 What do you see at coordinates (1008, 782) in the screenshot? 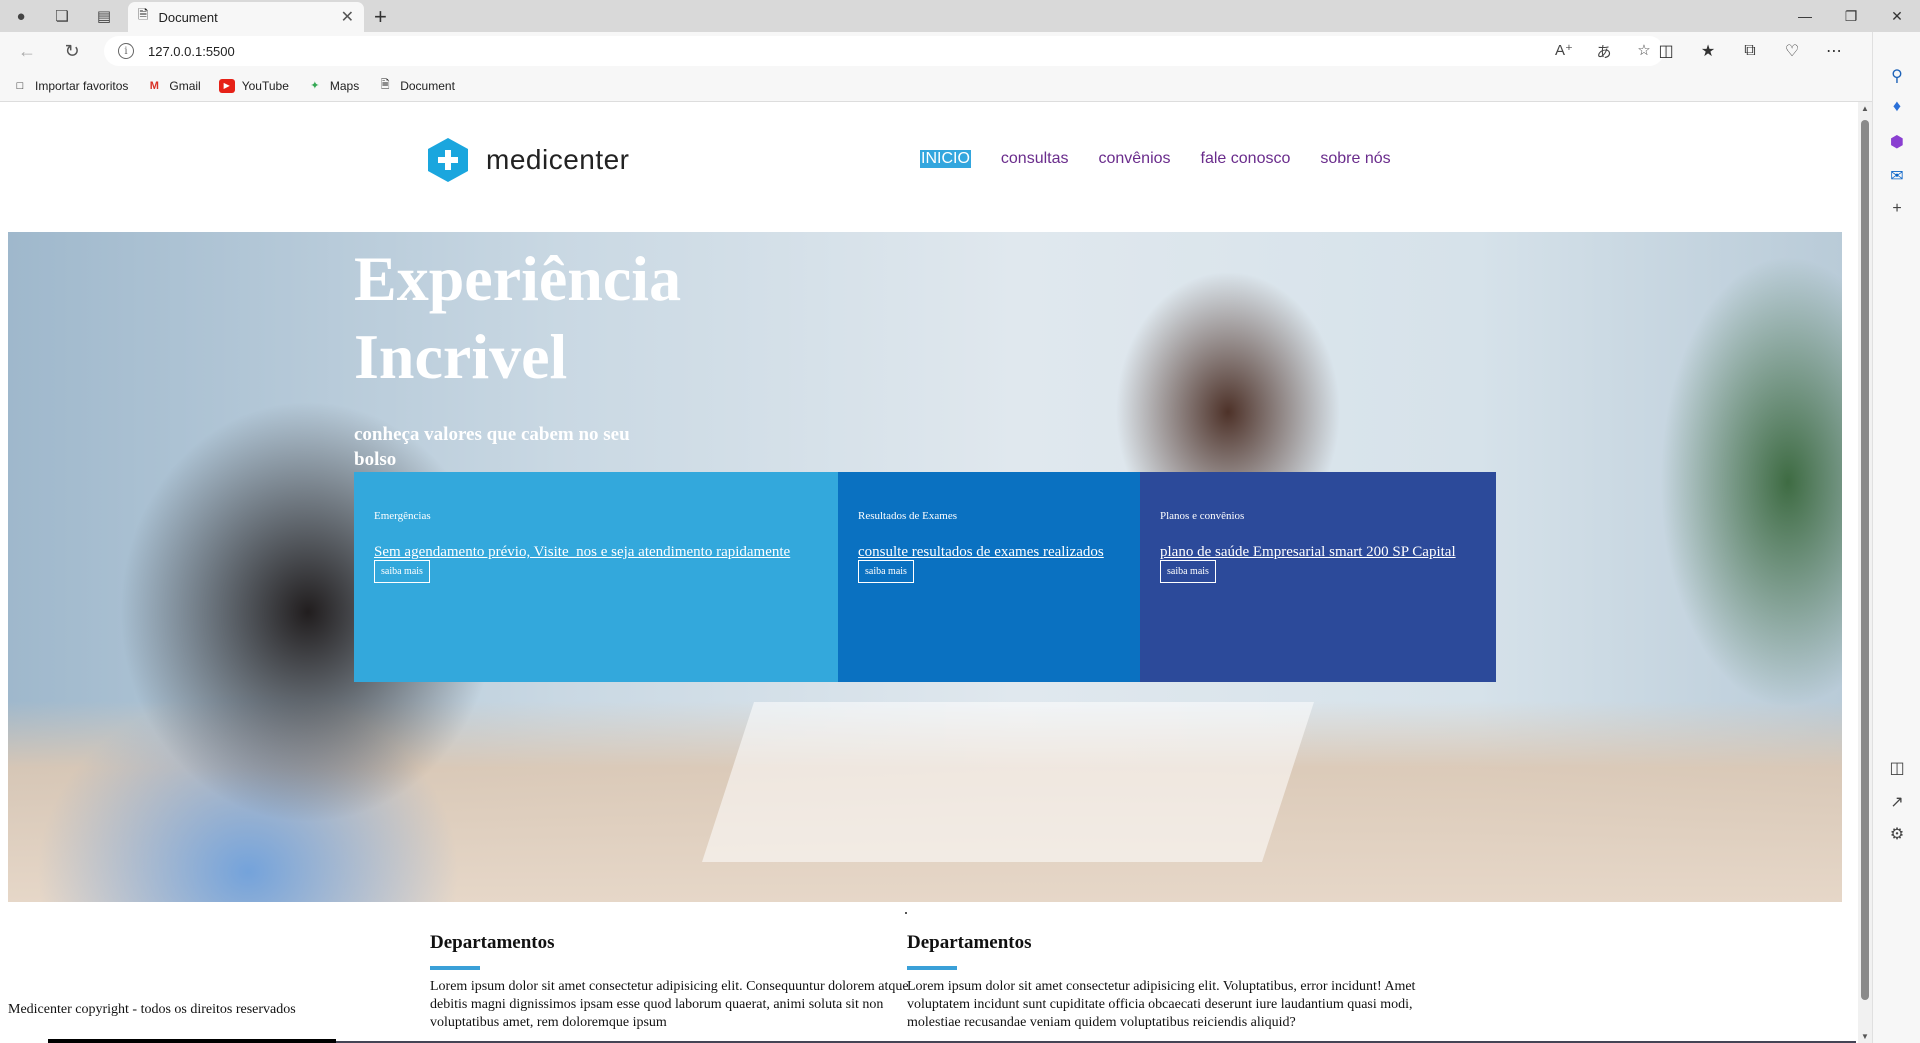
I see `hero-photo-desk` at bounding box center [1008, 782].